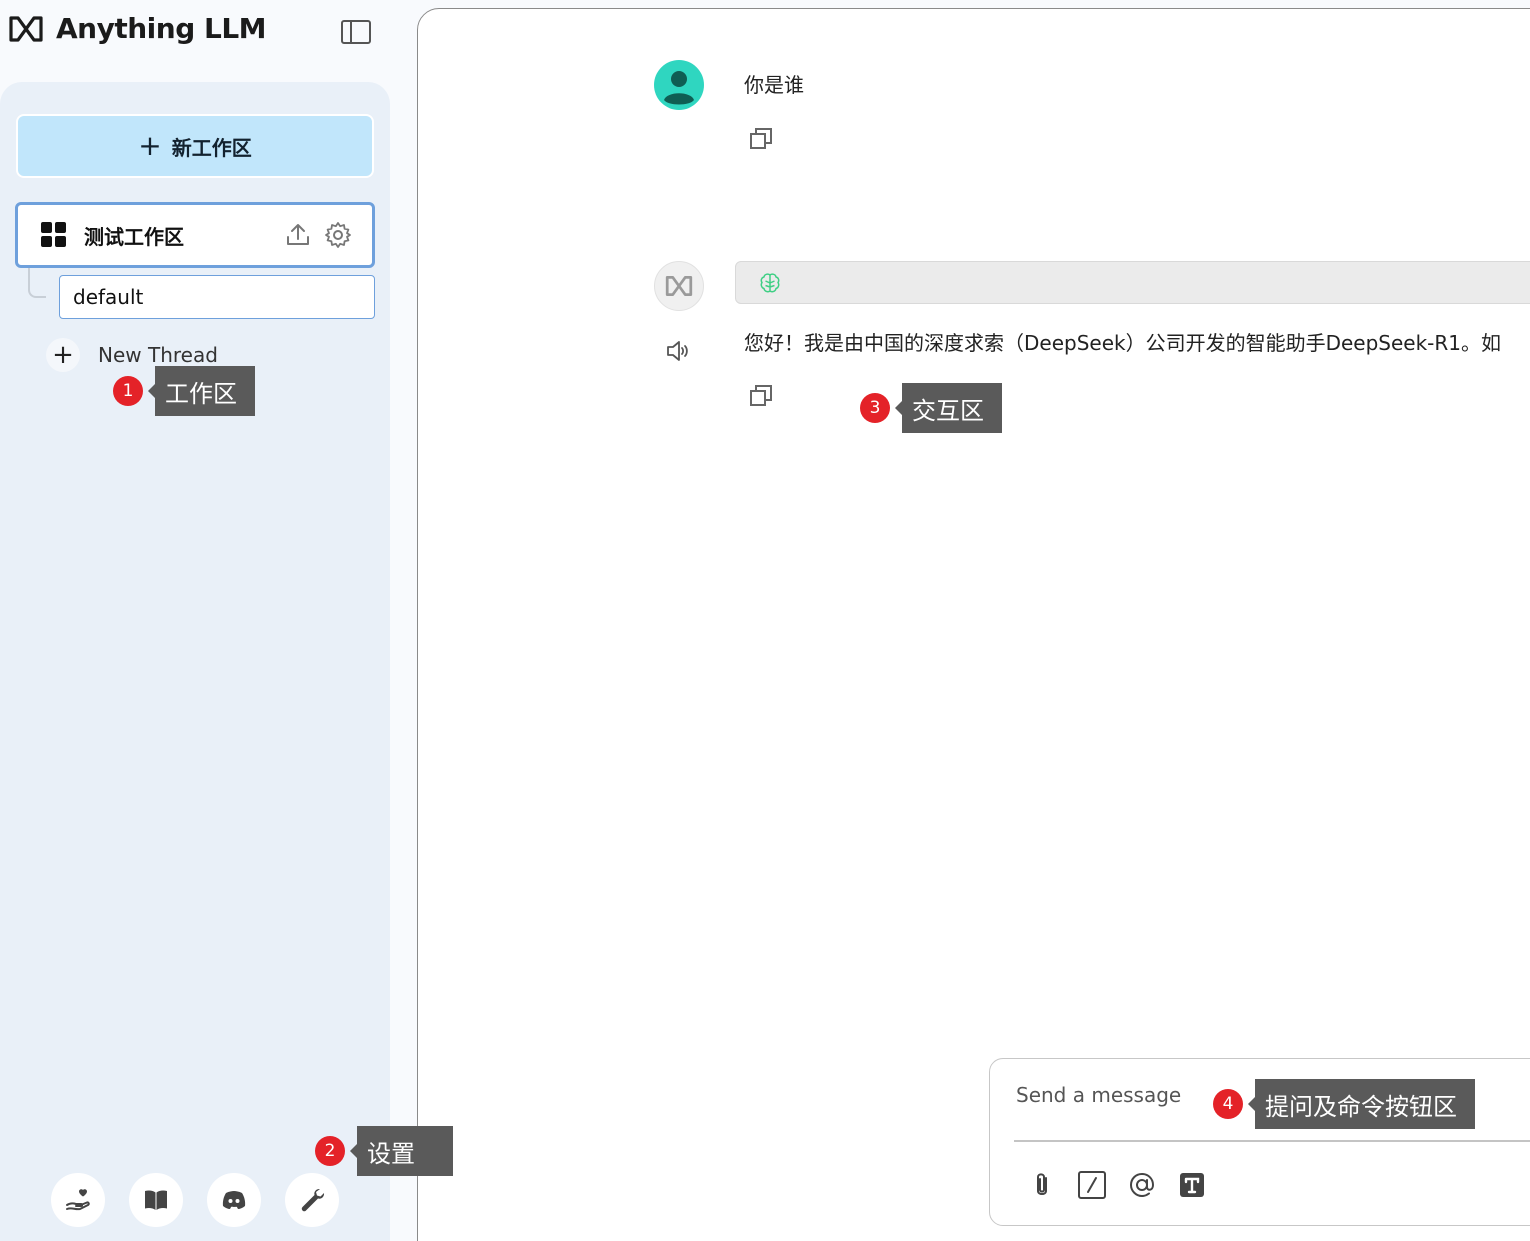  I want to click on brand: Anything LLM, so click(137, 28).